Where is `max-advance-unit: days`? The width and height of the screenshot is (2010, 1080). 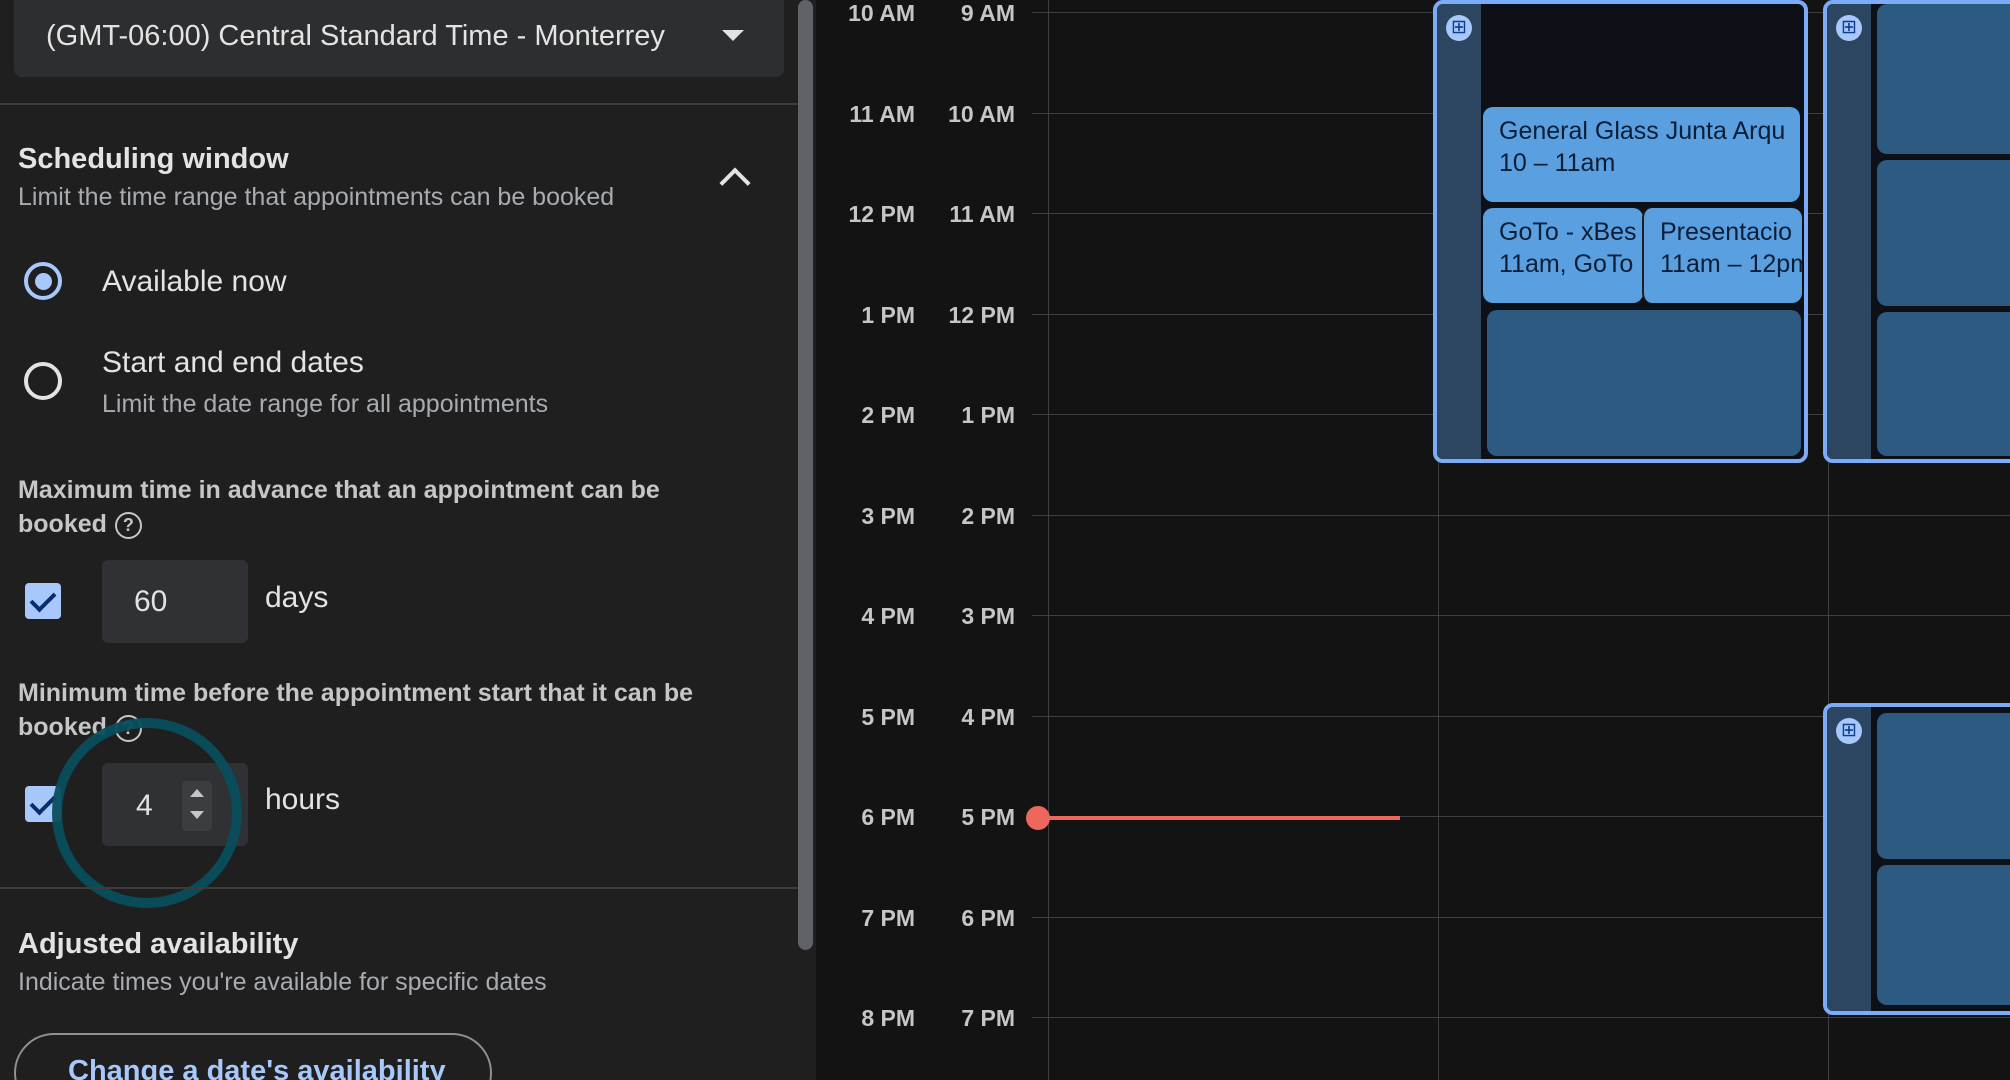
max-advance-unit: days is located at coordinates (297, 597).